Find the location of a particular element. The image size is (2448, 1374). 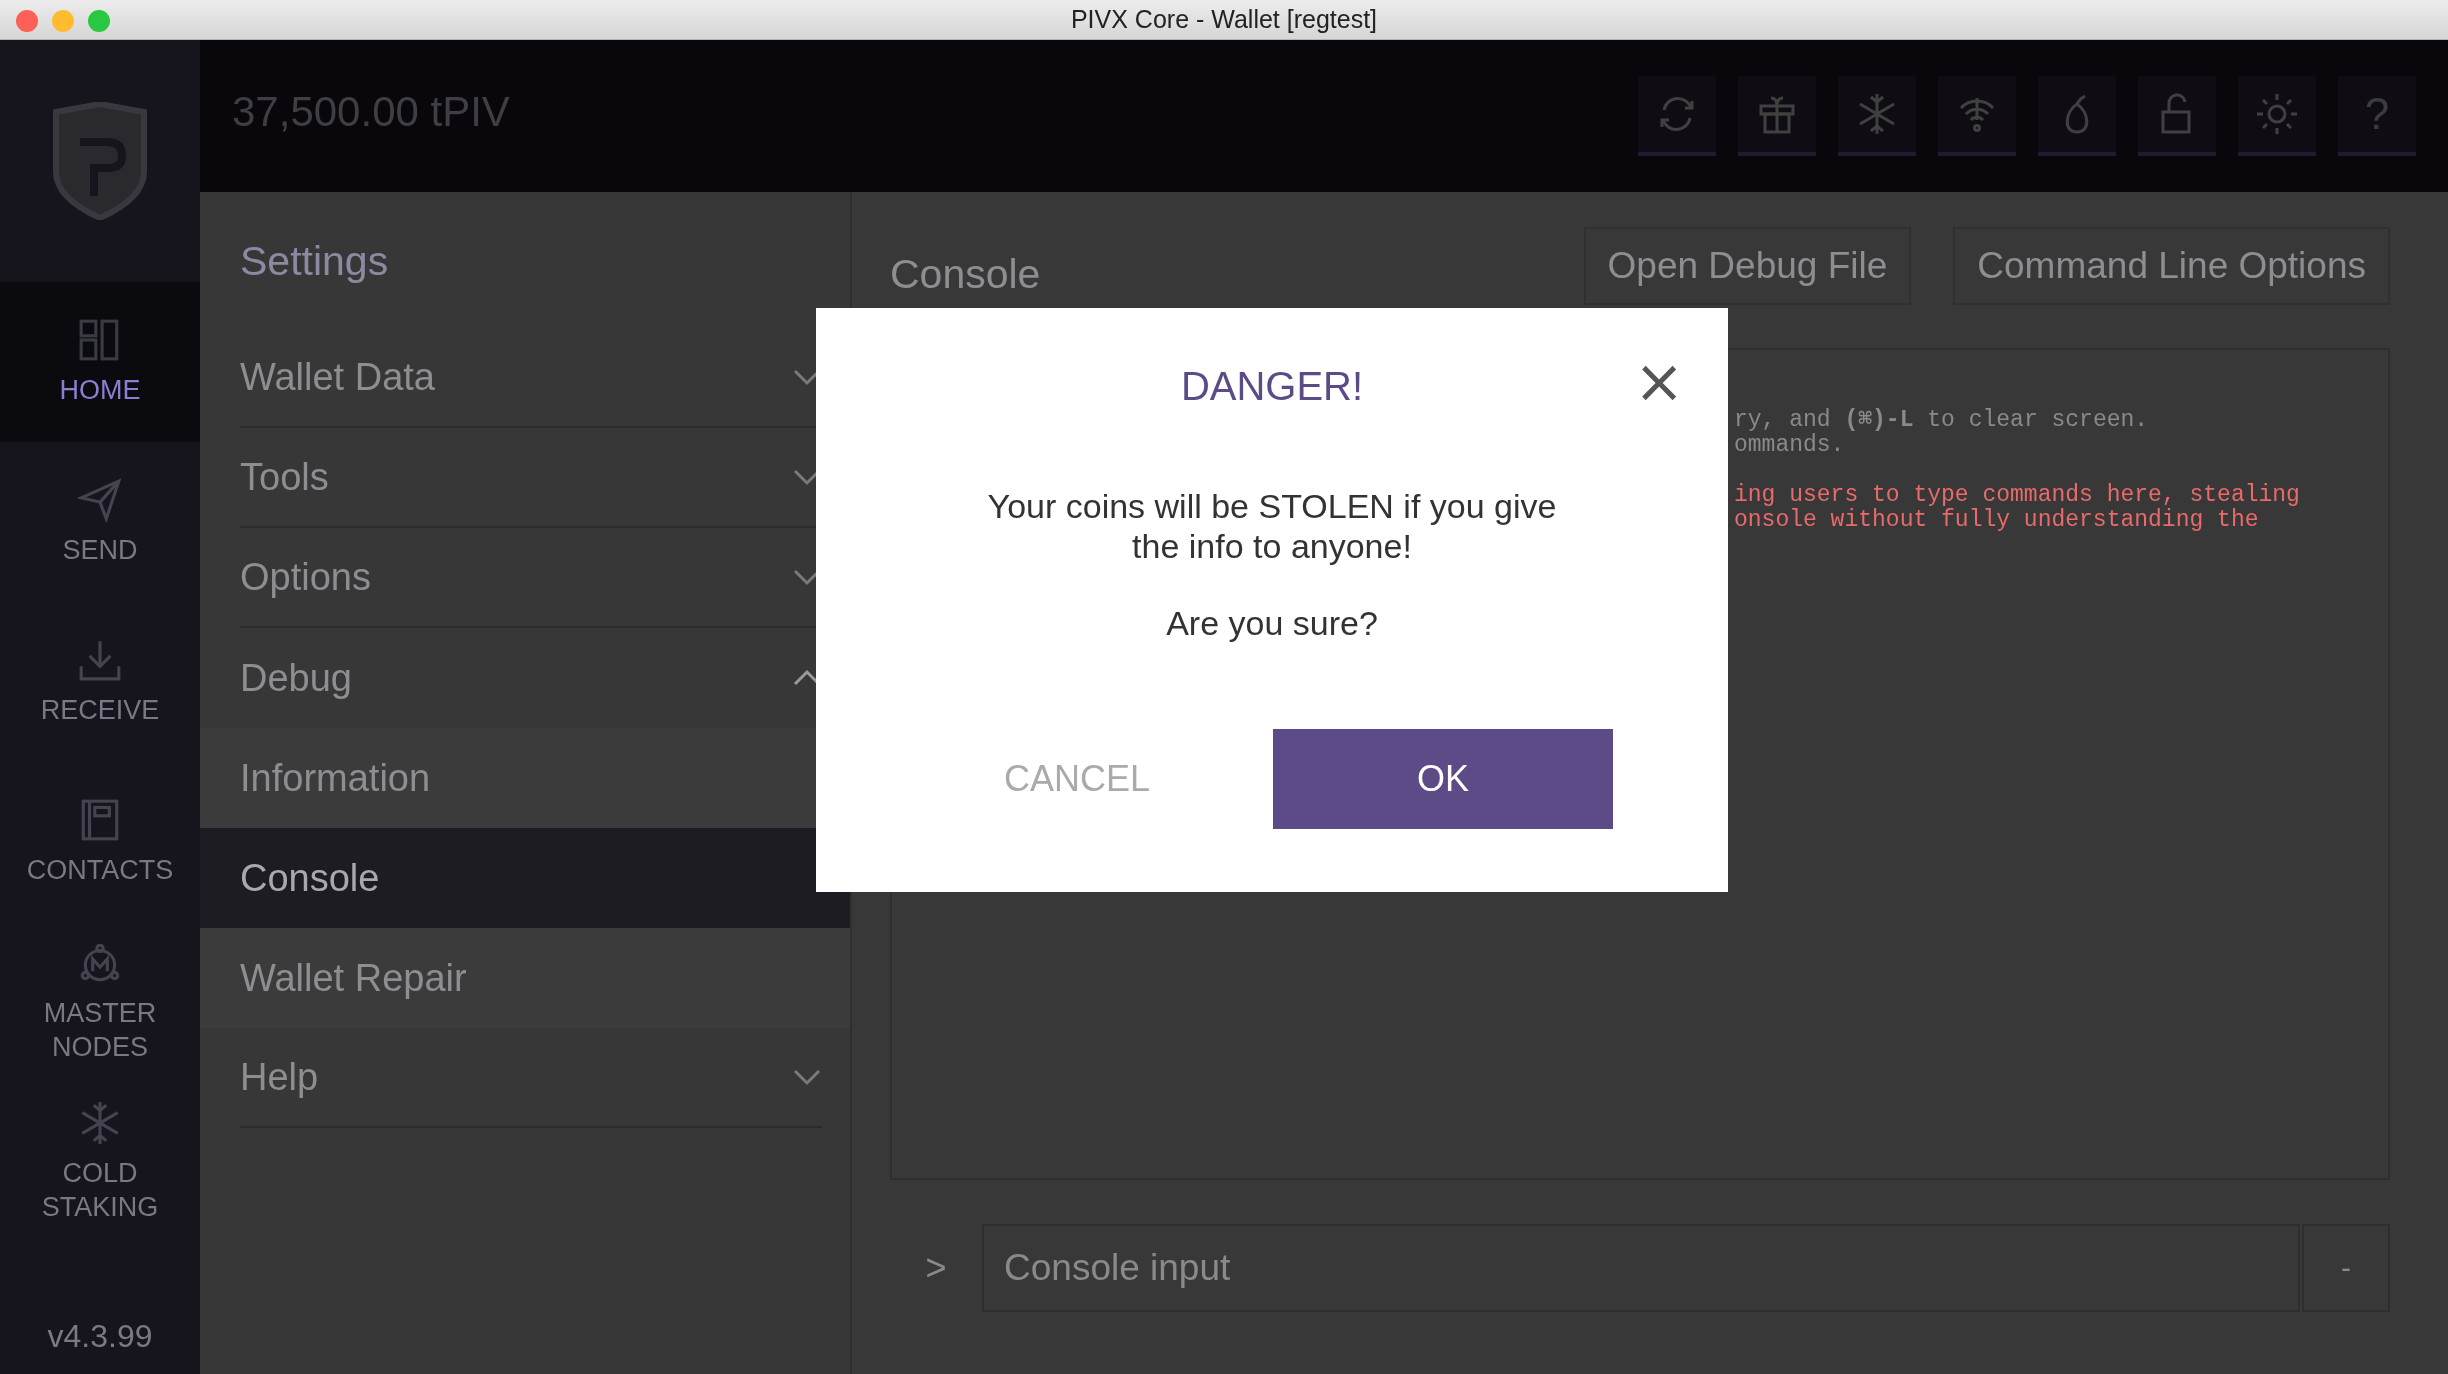

nav-item: RECEIVE is located at coordinates (100, 682).